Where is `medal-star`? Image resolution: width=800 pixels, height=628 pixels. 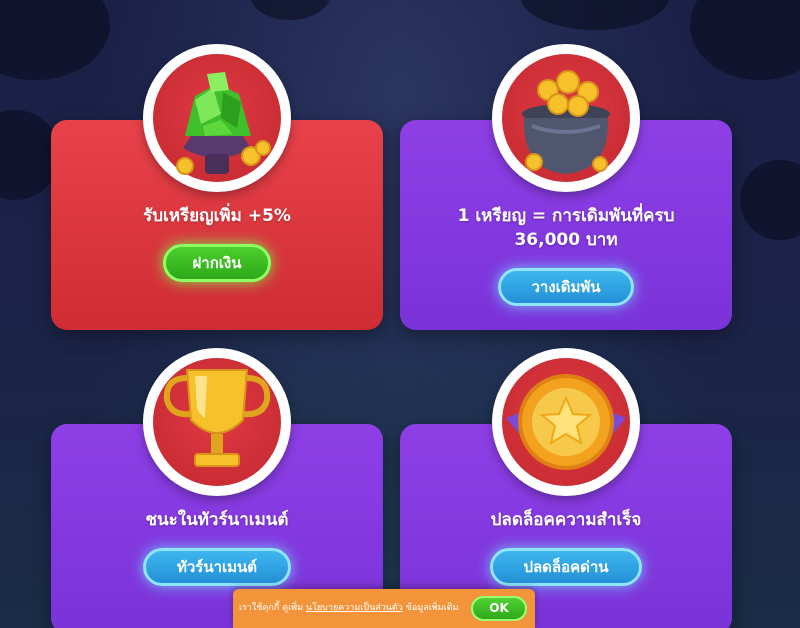
medal-star is located at coordinates (566, 422).